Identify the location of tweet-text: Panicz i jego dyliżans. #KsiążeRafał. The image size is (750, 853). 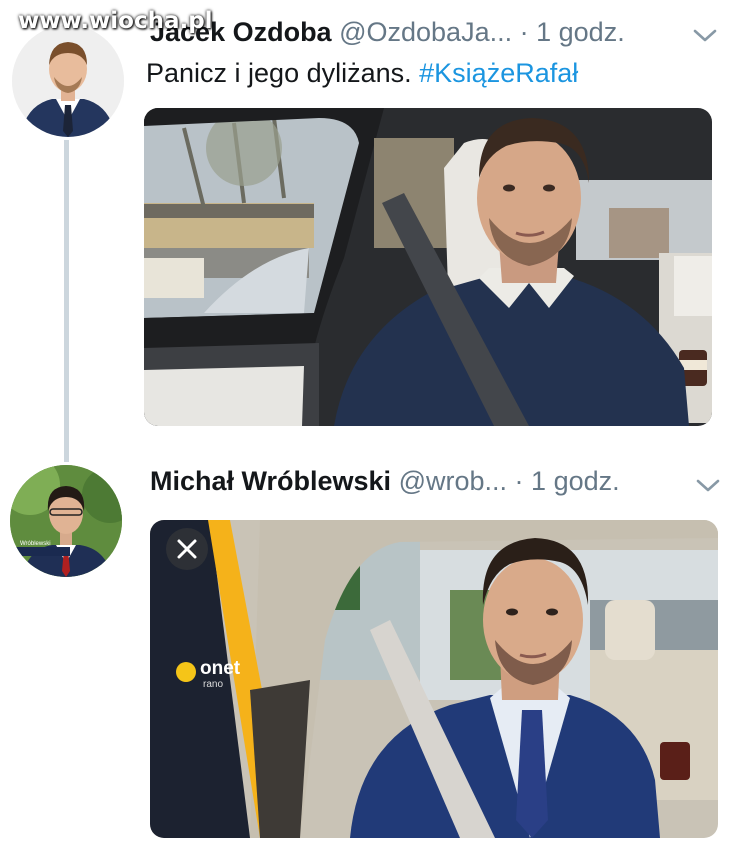
(362, 73).